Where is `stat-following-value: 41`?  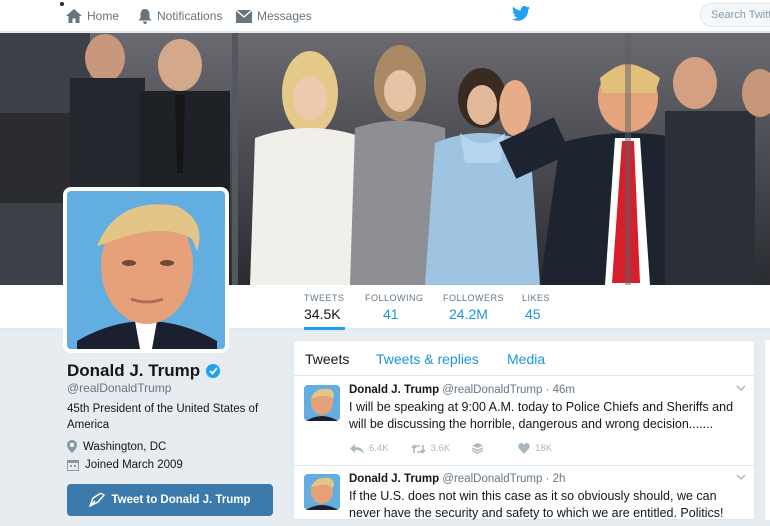 stat-following-value: 41 is located at coordinates (391, 314).